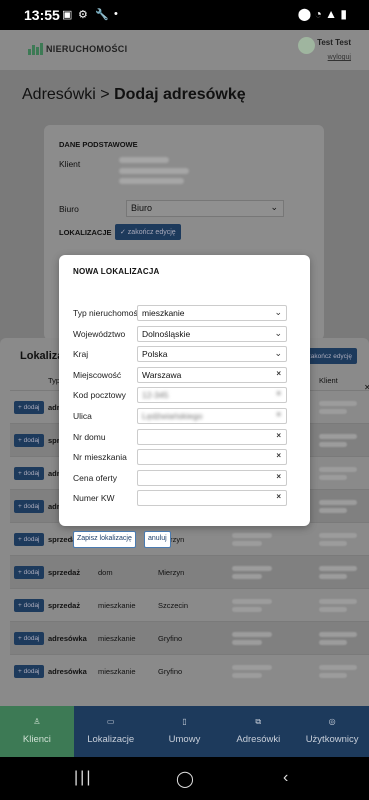 Image resolution: width=369 pixels, height=800 pixels. Describe the element at coordinates (322, 14) in the screenshot. I see `status-icons: ⬤ ◔ ▲ ▮` at that location.